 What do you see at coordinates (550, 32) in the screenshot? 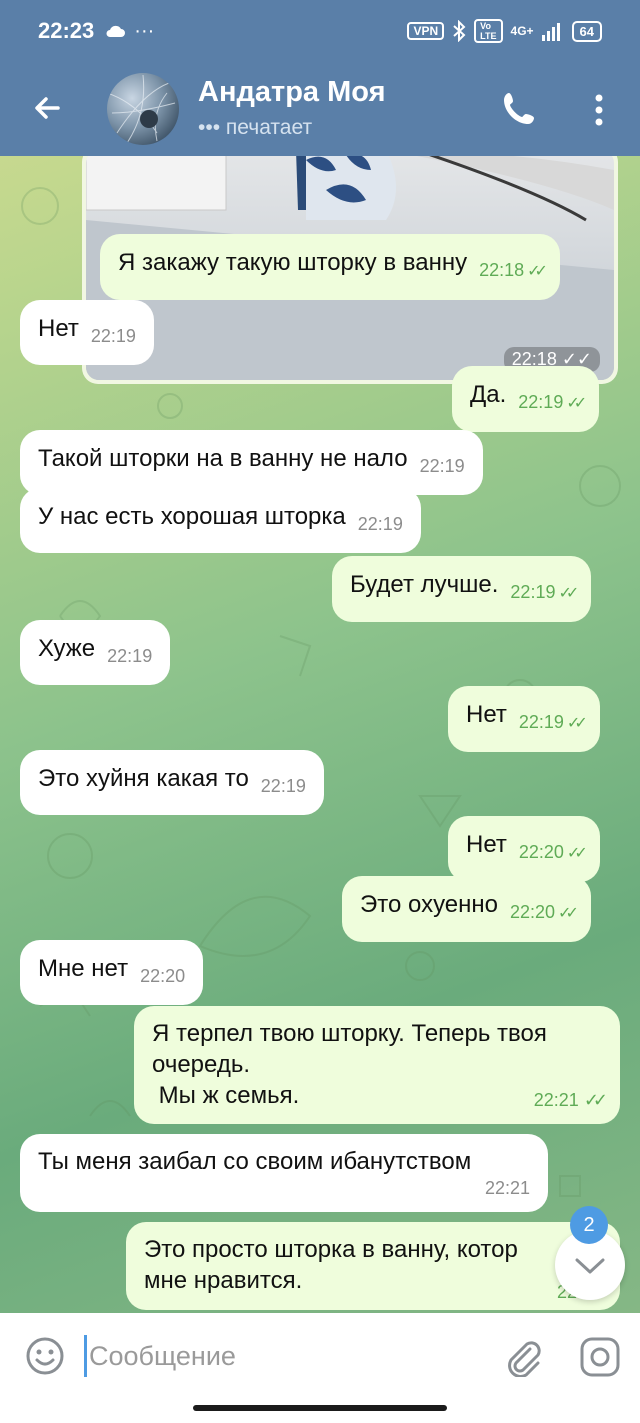
I see `signal-icon` at bounding box center [550, 32].